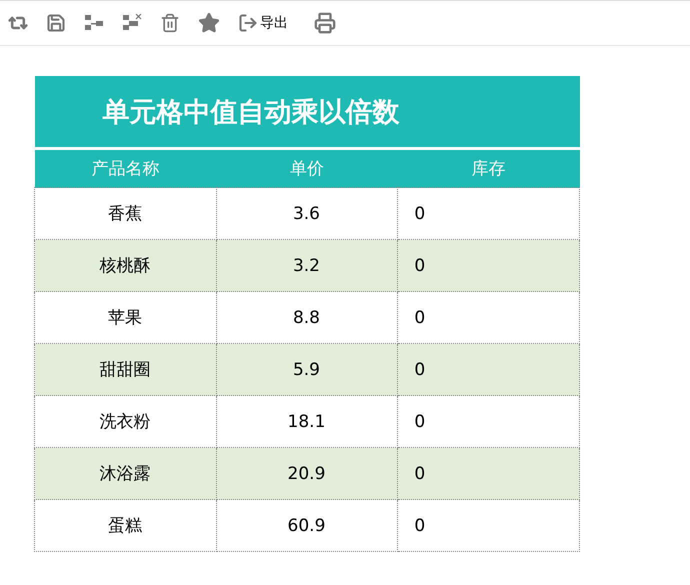 This screenshot has height=585, width=690. Describe the element at coordinates (307, 318) in the screenshot. I see `table-cell: 8.8` at that location.